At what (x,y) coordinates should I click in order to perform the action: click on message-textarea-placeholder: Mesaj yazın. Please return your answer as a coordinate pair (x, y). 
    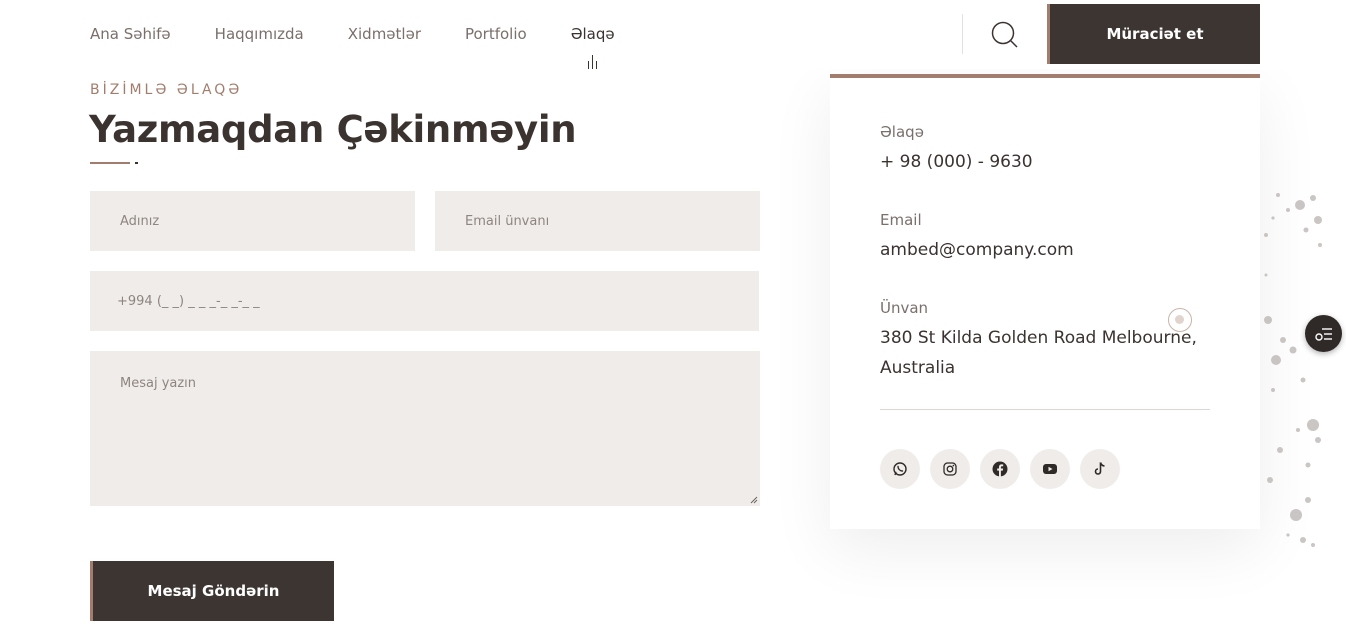
    Looking at the image, I should click on (158, 383).